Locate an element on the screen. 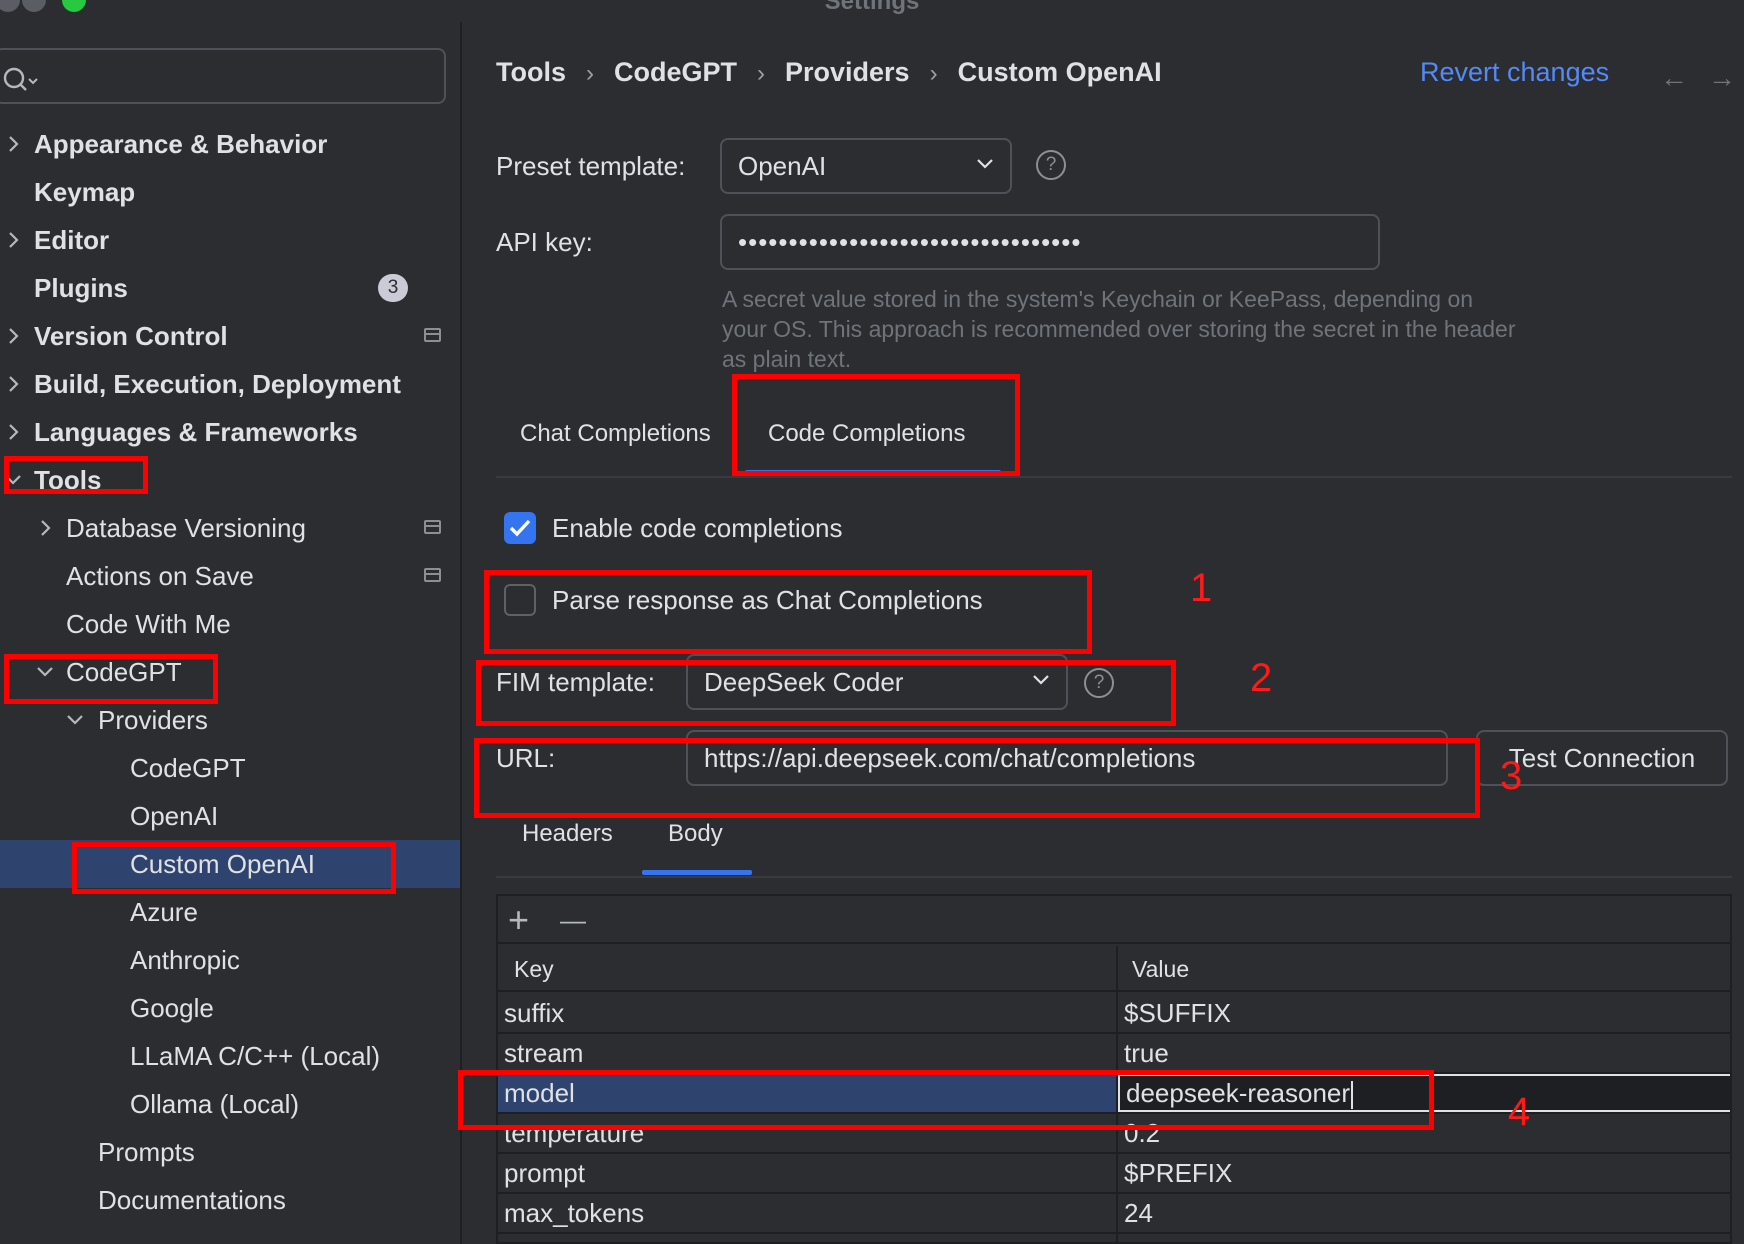  sidebar-item-label: Appearance & Behavior is located at coordinates (181, 144).